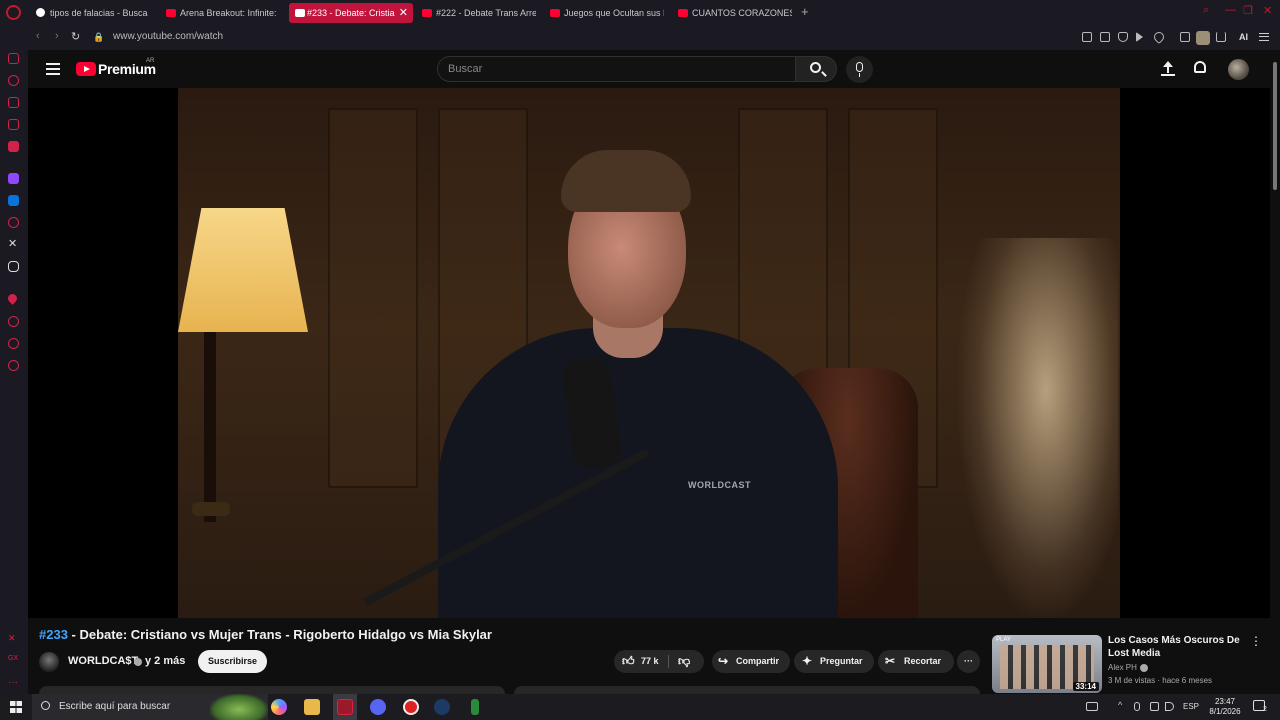  I want to click on browser-sidebar: ✕ ✕ GX ···, so click(14, 360).